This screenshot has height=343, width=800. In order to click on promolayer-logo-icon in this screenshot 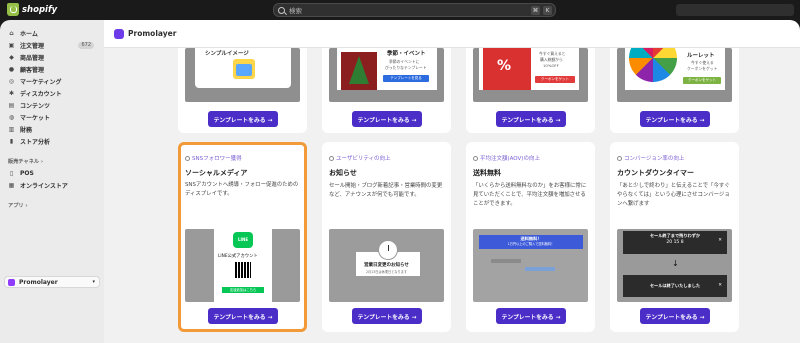, I will do `click(11, 282)`.